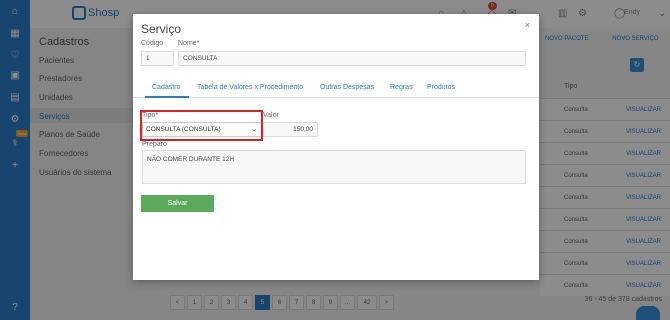  Describe the element at coordinates (290, 129) in the screenshot. I see `valor-field: 150,00` at that location.